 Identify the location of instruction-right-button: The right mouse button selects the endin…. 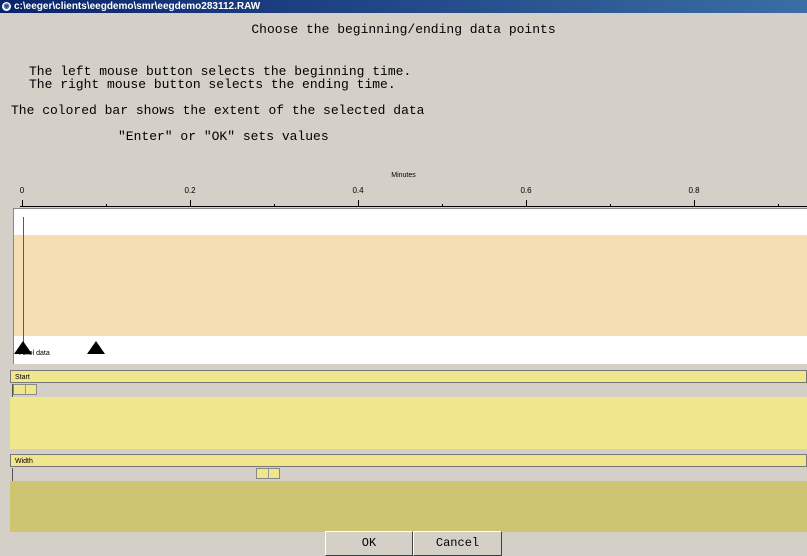
(212, 84).